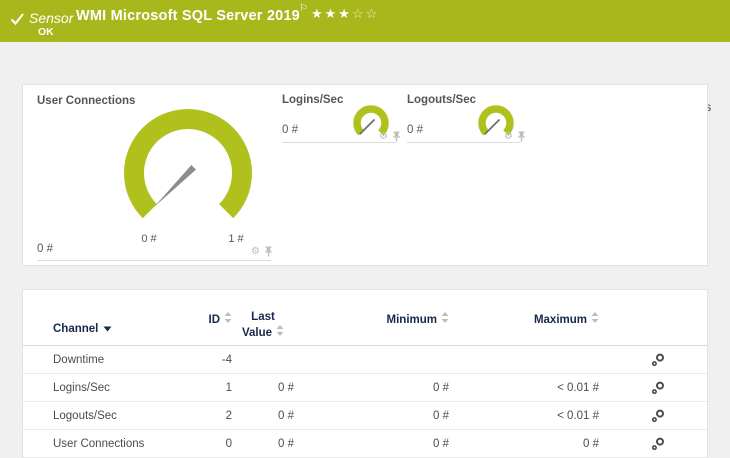 The image size is (730, 458). What do you see at coordinates (99, 443) in the screenshot?
I see `cell-channel: User Connections` at bounding box center [99, 443].